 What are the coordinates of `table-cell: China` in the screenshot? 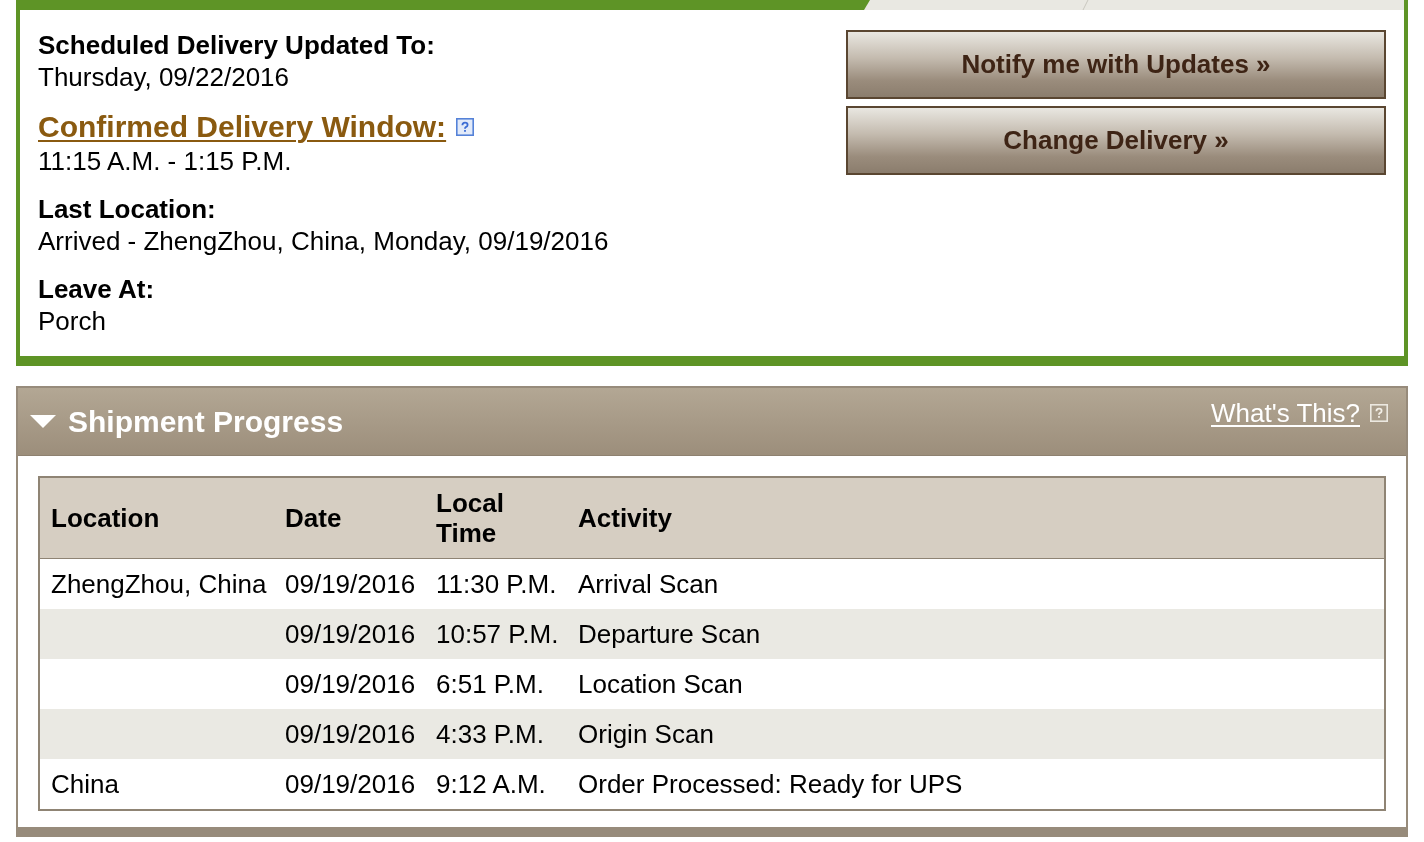 It's located at (156, 784).